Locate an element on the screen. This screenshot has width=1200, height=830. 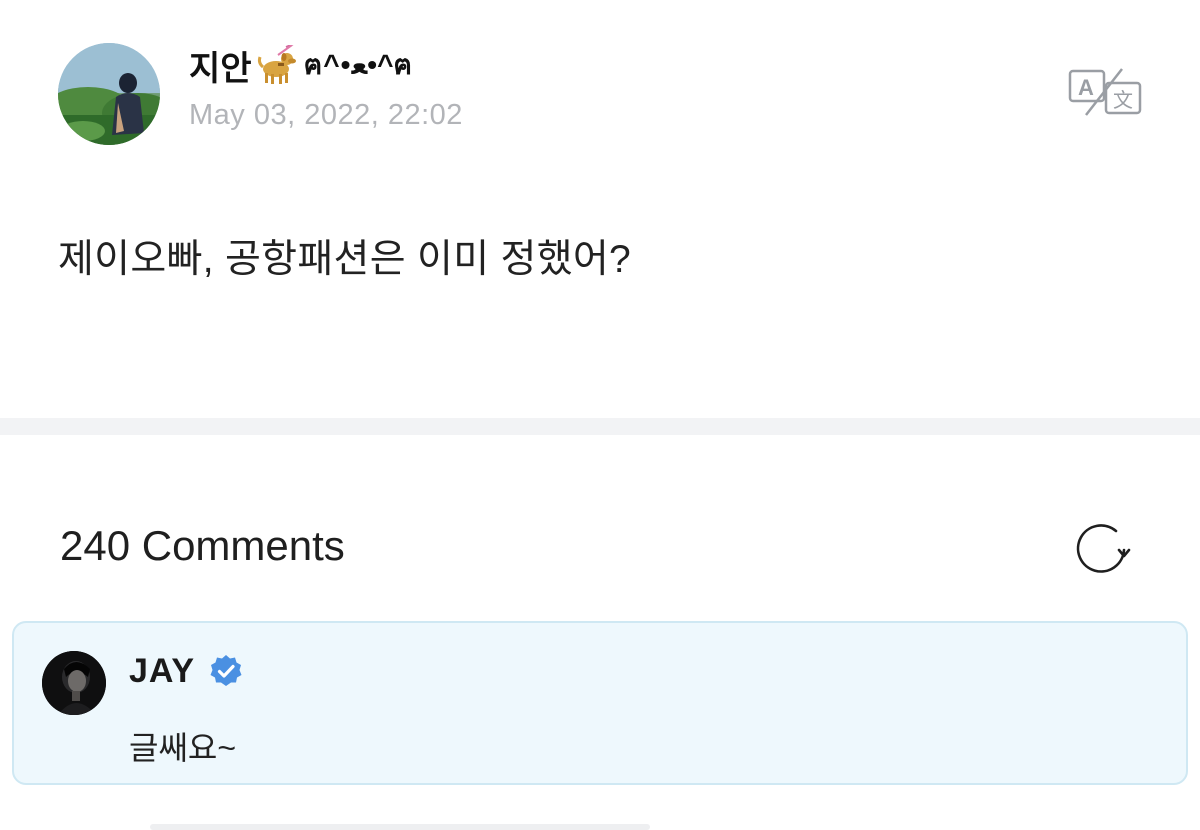
author-kaomoji: ฅ^•ﻌ•^ฅ is located at coordinates (358, 64).